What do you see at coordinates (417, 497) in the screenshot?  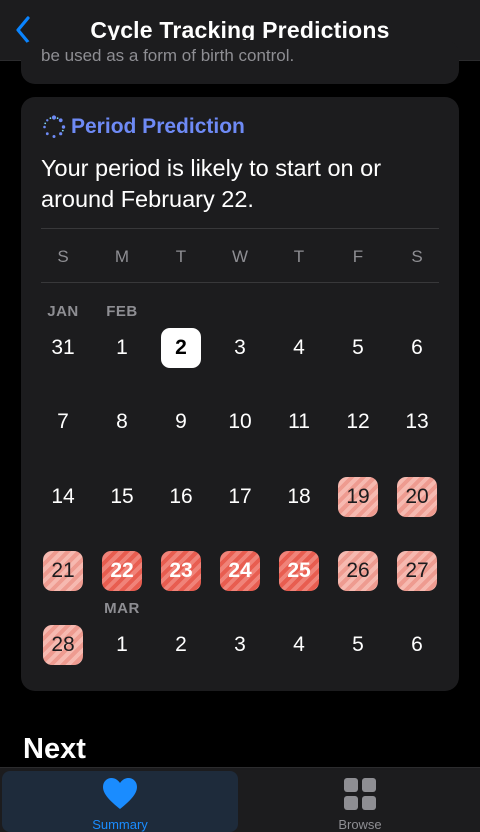 I see `calendar-day-predicted: 20` at bounding box center [417, 497].